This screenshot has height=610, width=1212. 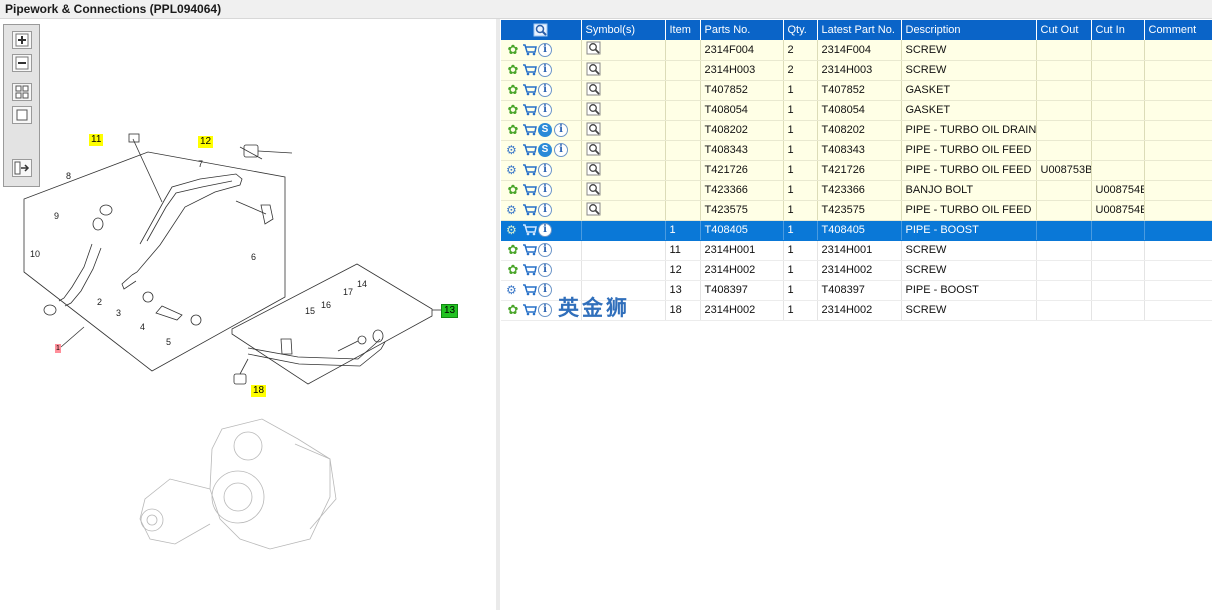 I want to click on column-header-cut-out: Cut Out, so click(x=1064, y=30).